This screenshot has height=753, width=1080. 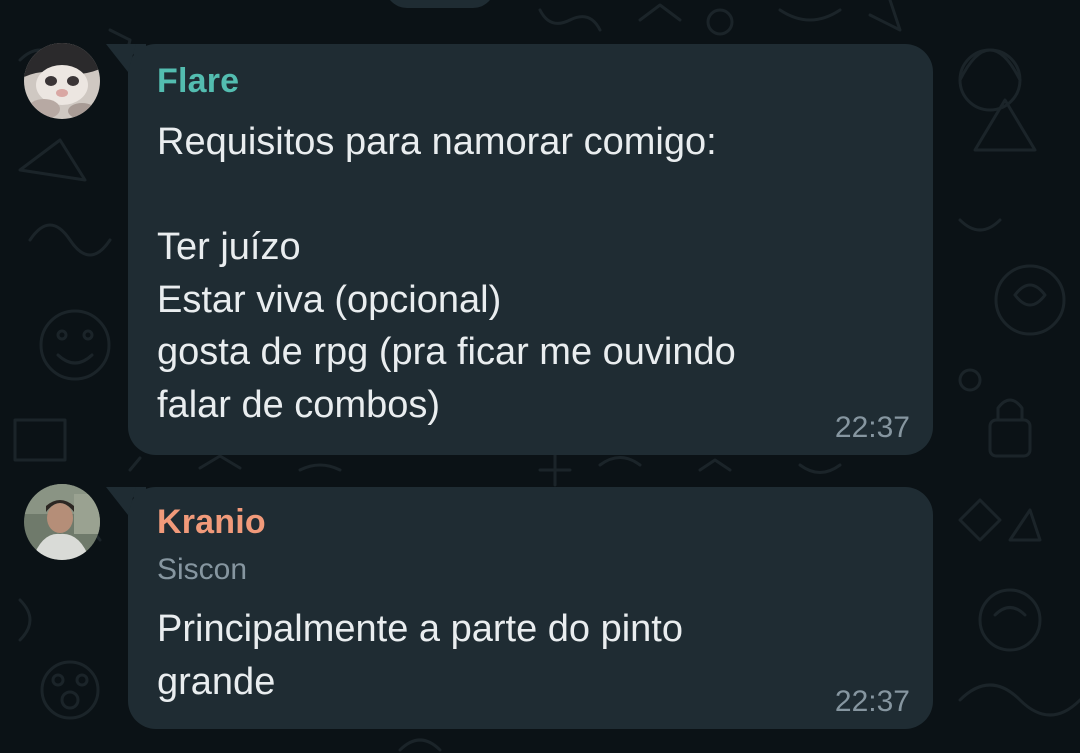 I want to click on cat-photo-avatar-icon, so click(x=62, y=81).